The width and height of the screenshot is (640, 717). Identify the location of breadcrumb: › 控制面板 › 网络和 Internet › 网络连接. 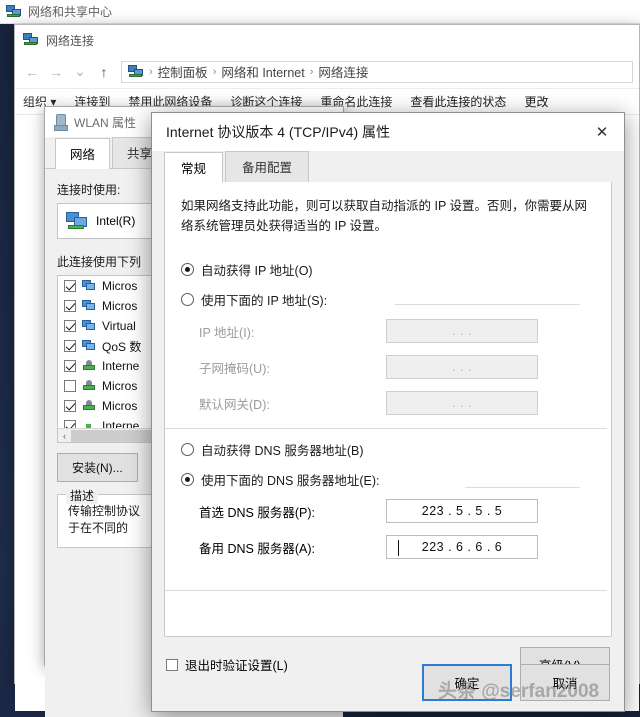
(377, 71).